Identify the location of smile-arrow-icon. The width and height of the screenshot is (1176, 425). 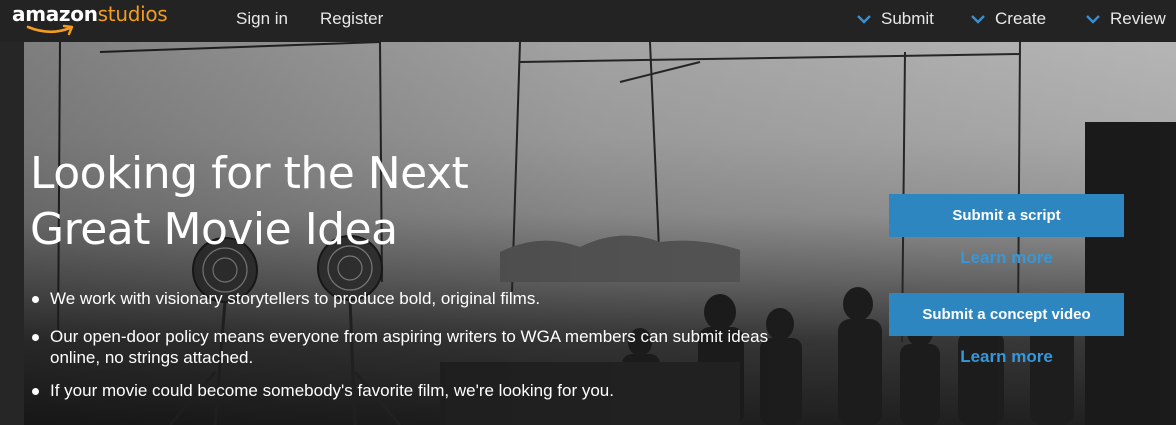
(50, 30).